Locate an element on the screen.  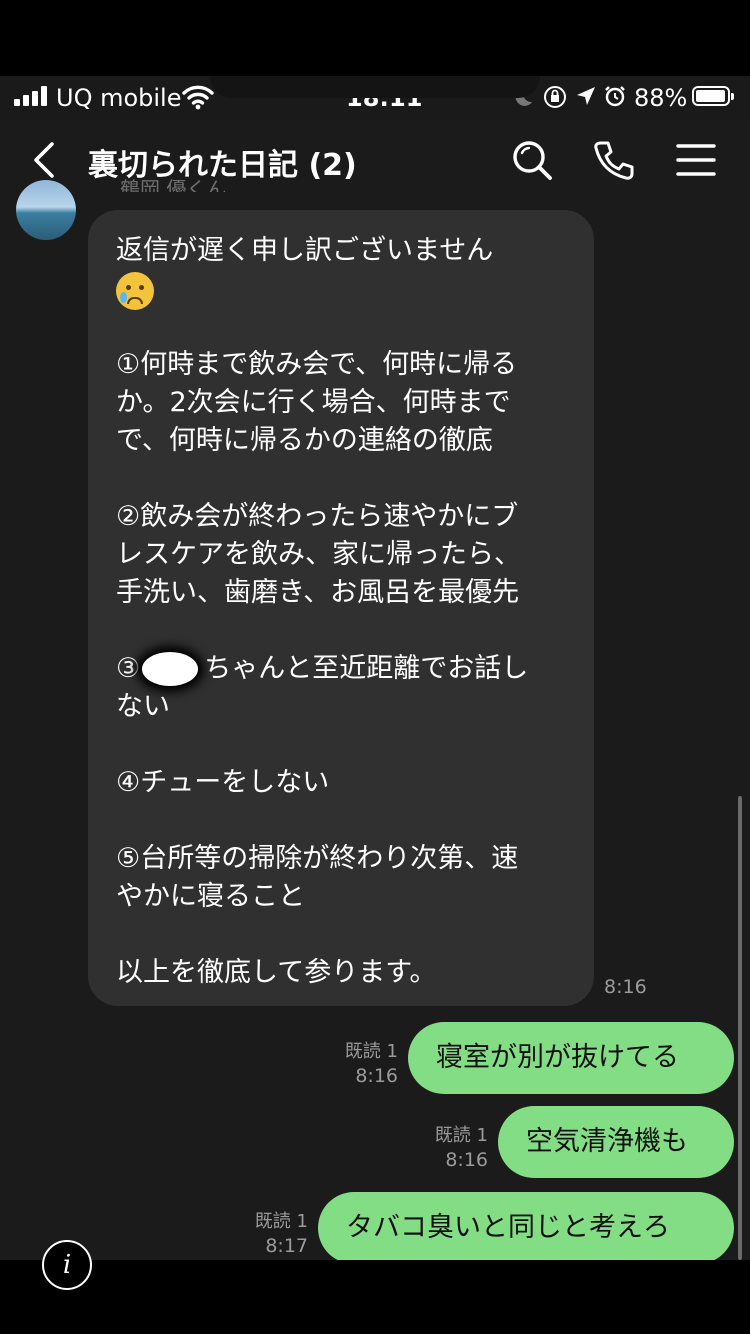
search-icon is located at coordinates (532, 160).